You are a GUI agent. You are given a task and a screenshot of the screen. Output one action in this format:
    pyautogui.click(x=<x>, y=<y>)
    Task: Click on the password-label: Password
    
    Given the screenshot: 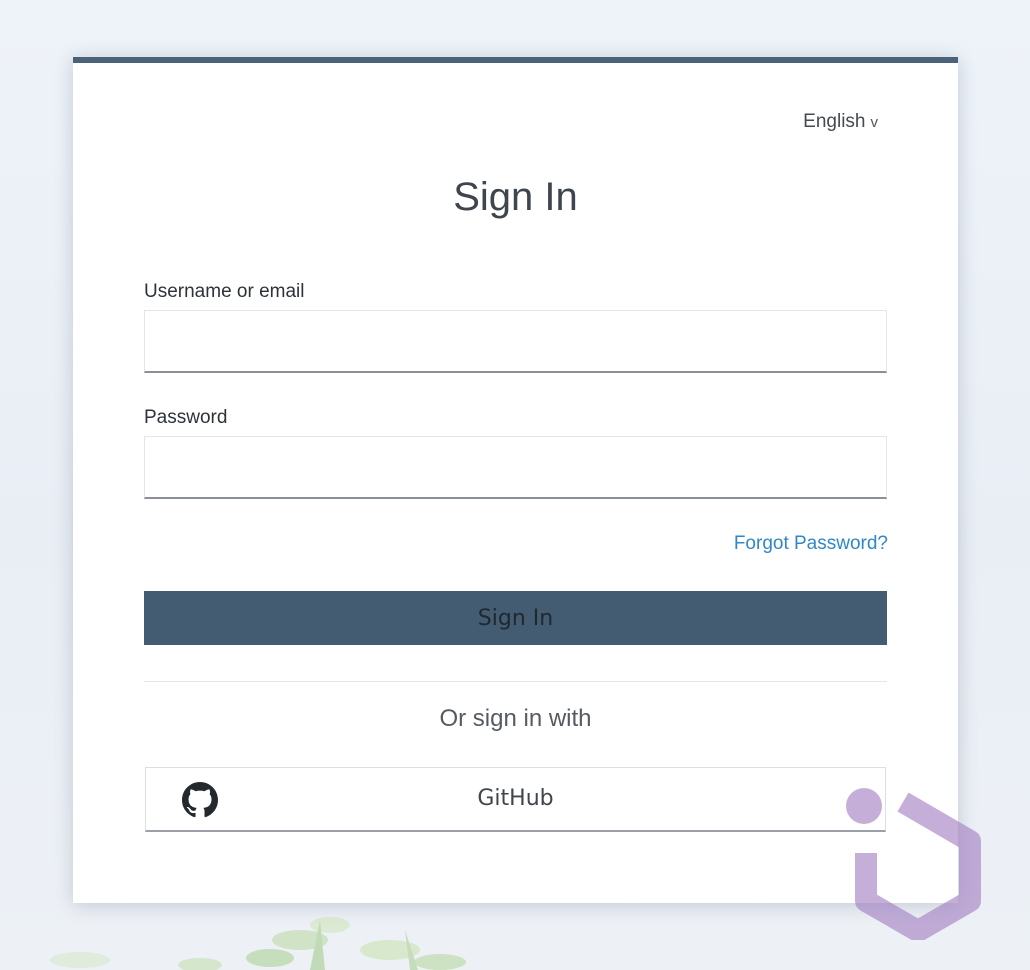 What is the action you would take?
    pyautogui.click(x=186, y=417)
    